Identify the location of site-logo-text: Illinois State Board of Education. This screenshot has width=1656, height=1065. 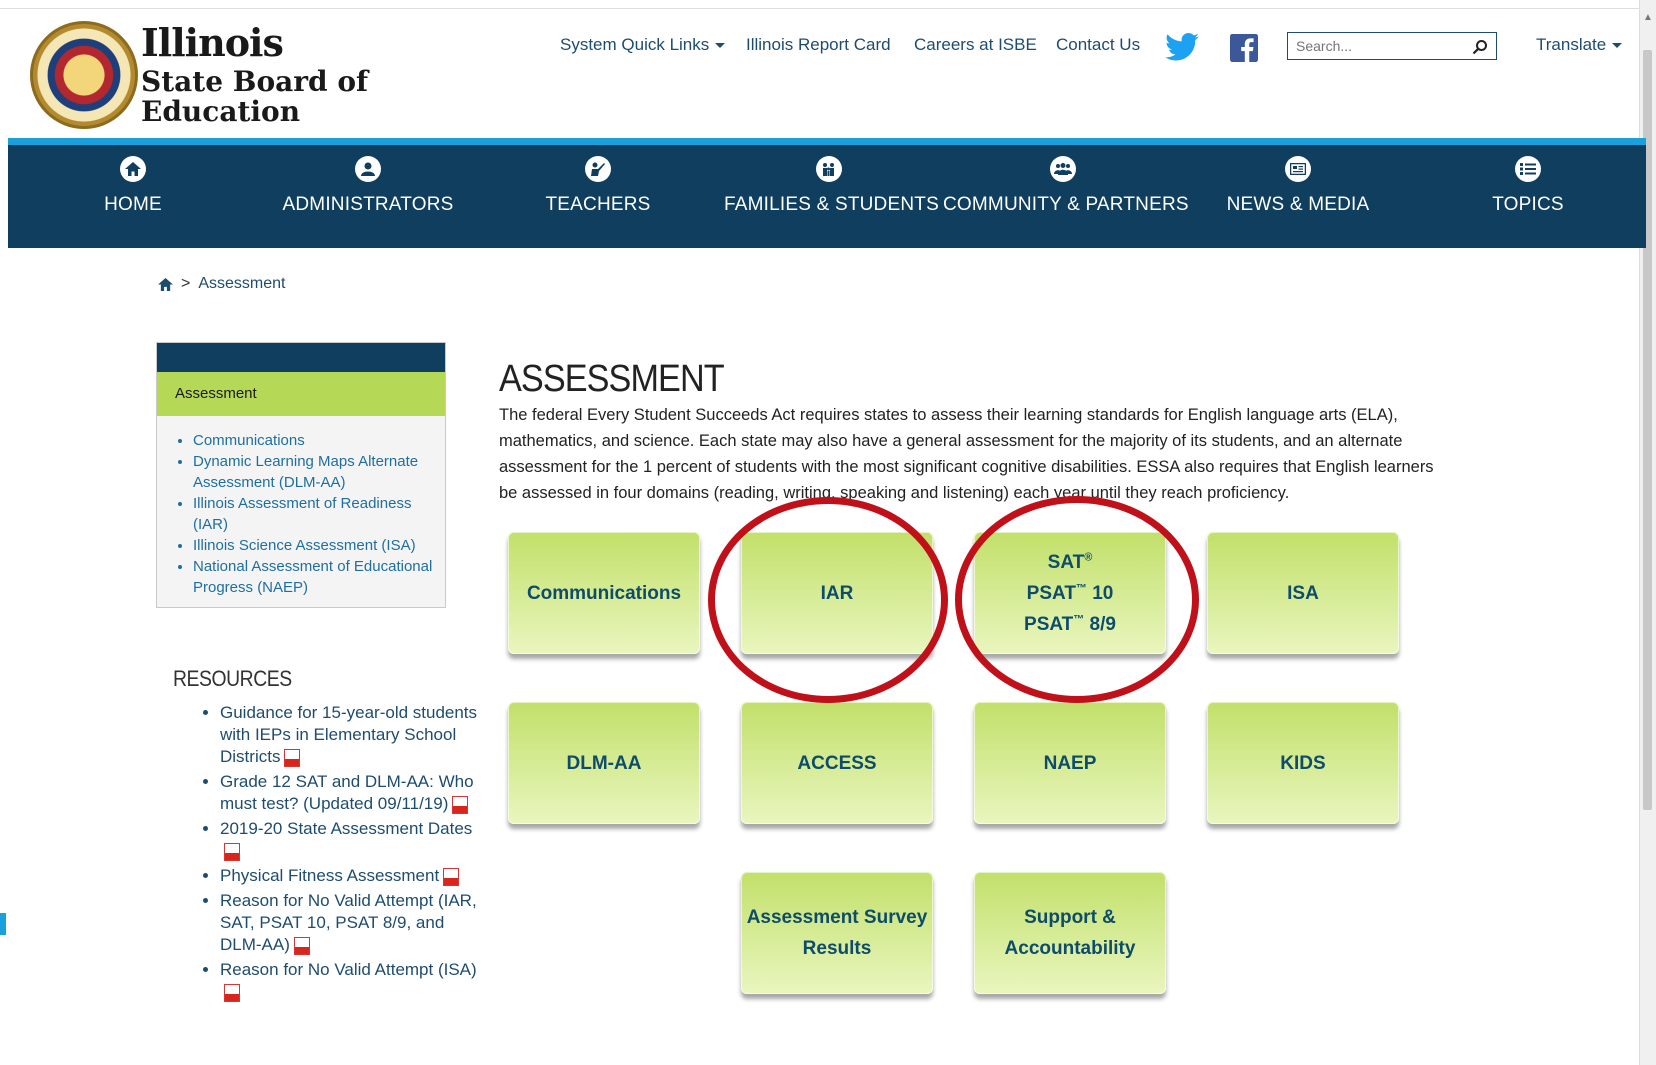
(254, 75).